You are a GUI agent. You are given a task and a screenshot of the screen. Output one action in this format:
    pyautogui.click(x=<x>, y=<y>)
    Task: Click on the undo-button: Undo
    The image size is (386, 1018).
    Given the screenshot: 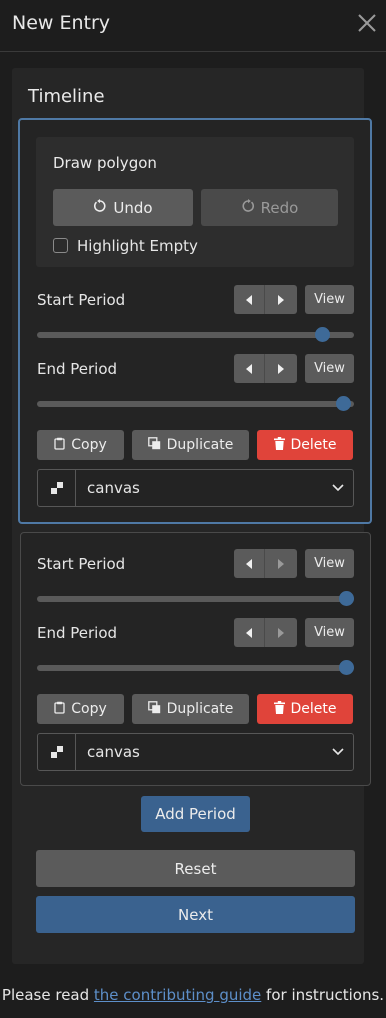 What is the action you would take?
    pyautogui.click(x=123, y=207)
    